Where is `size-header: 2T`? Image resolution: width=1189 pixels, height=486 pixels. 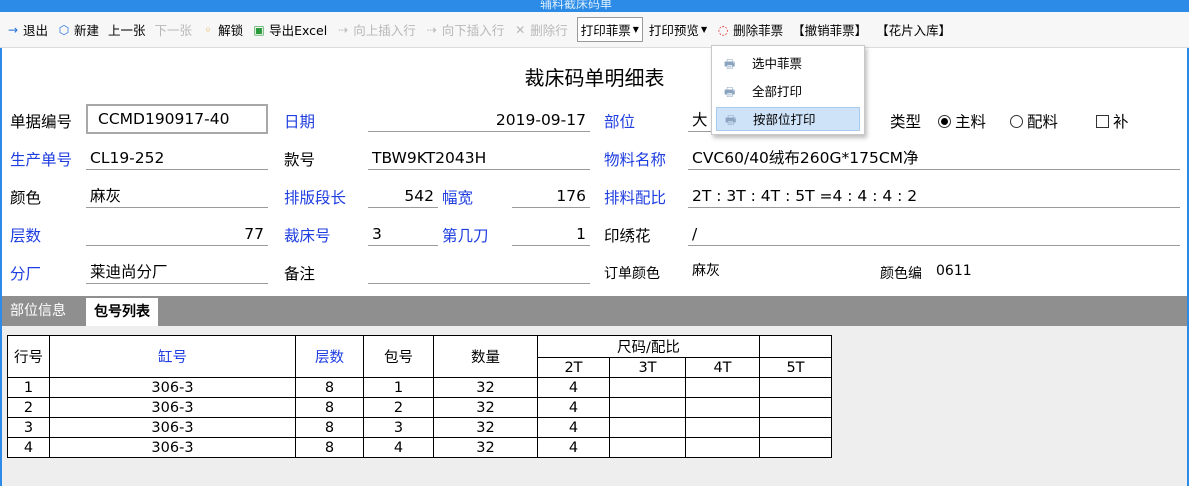 size-header: 2T is located at coordinates (573, 367).